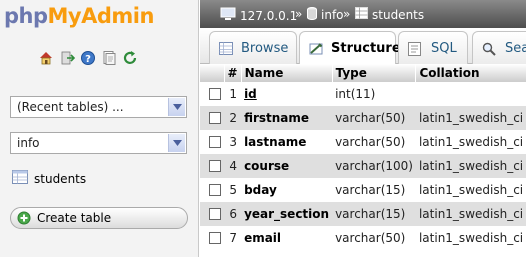  Describe the element at coordinates (233, 142) in the screenshot. I see `row-number: 3` at that location.